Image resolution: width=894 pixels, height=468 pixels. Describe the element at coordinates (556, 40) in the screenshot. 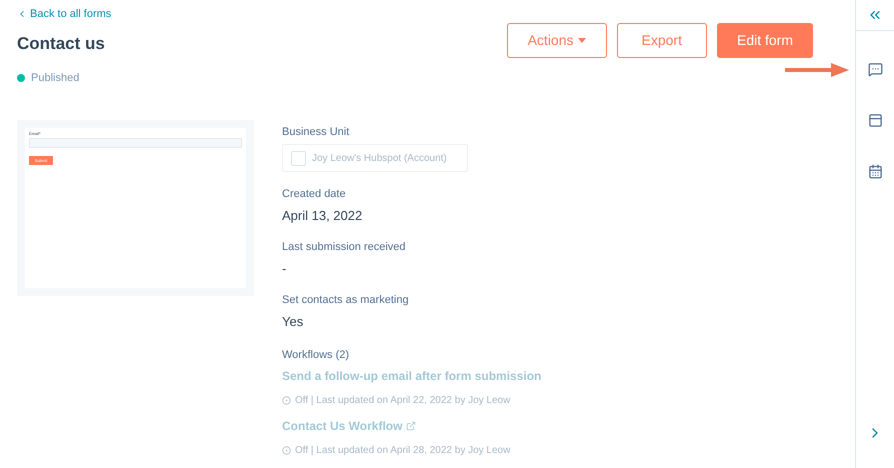

I see `actions-dropdown-button: Actions` at that location.